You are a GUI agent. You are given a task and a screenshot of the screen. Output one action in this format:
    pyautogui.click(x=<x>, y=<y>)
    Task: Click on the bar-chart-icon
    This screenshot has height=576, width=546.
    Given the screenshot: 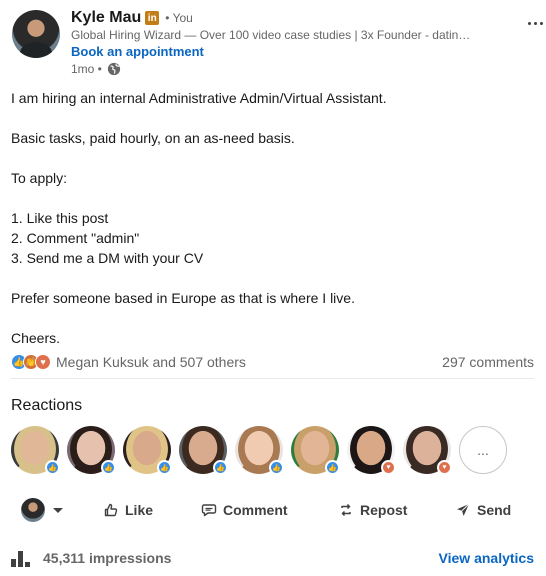 What is the action you would take?
    pyautogui.click(x=21, y=558)
    